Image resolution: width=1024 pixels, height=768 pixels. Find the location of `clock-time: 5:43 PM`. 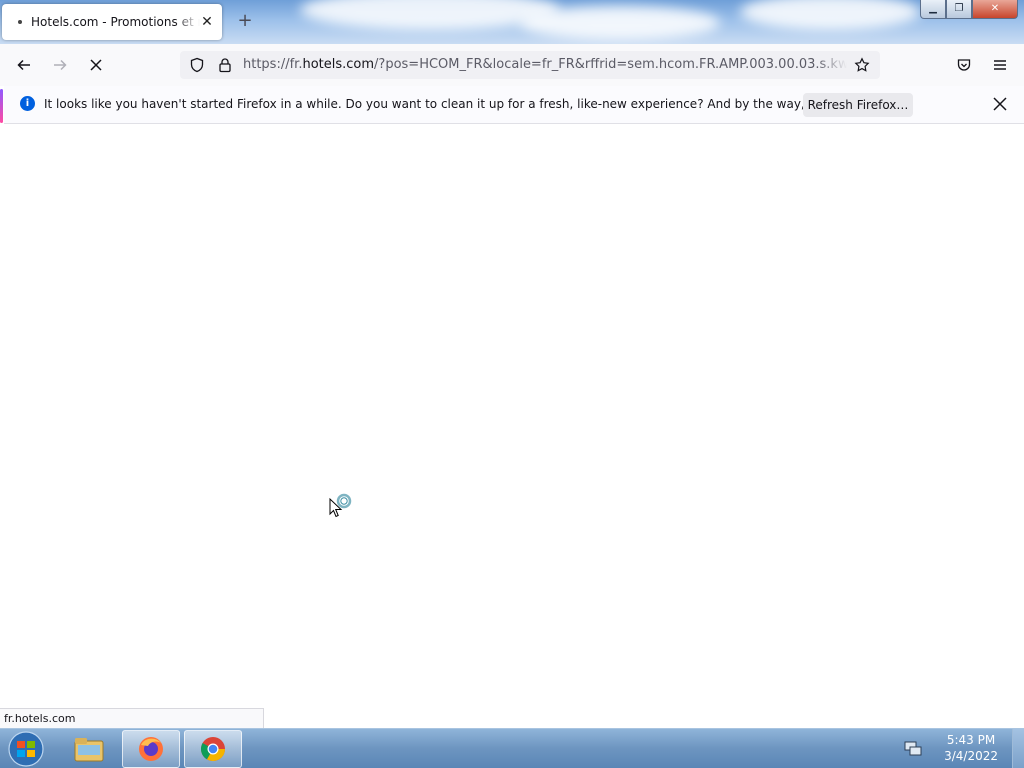

clock-time: 5:43 PM is located at coordinates (971, 740).